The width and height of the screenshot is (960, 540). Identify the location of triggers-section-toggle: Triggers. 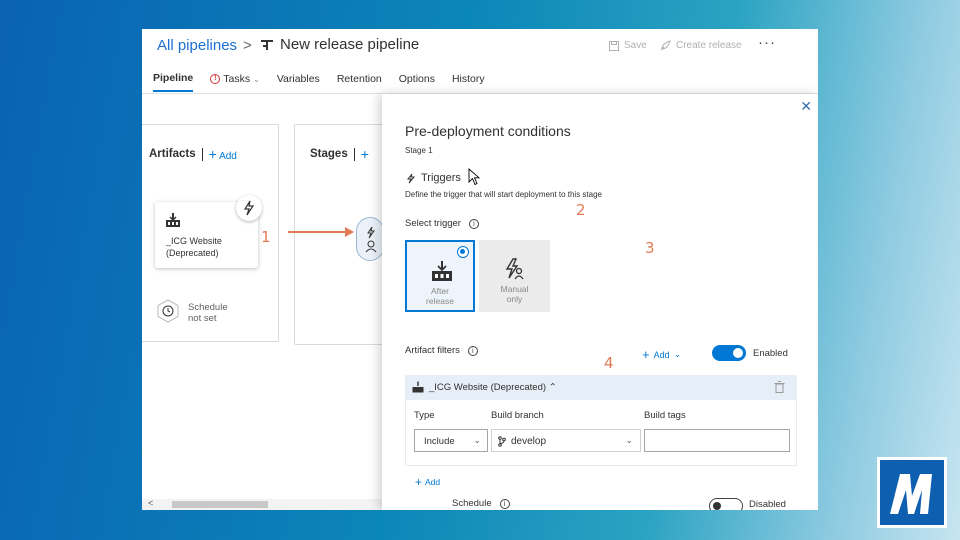
(433, 178).